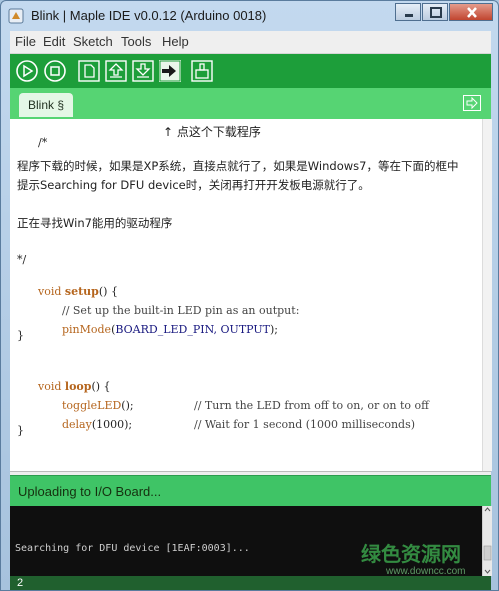 The image size is (499, 591). I want to click on tab-bar: Blink §, so click(250, 103).